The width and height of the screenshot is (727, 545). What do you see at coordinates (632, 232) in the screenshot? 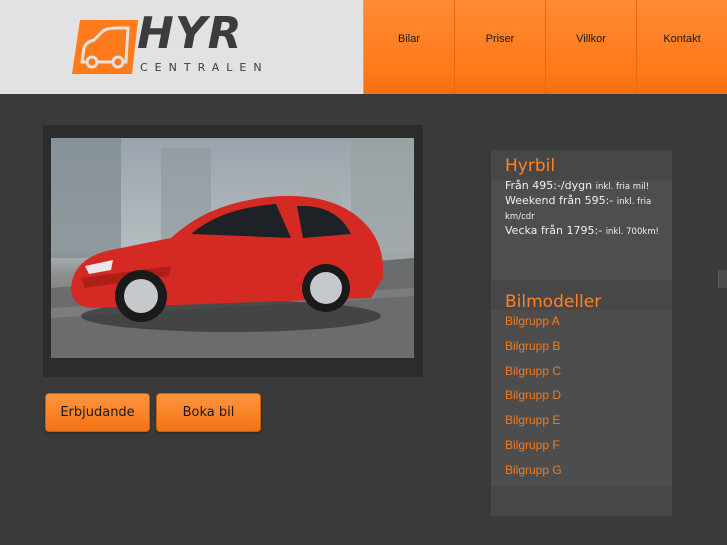
I see `price-note: inkl. 700km!` at bounding box center [632, 232].